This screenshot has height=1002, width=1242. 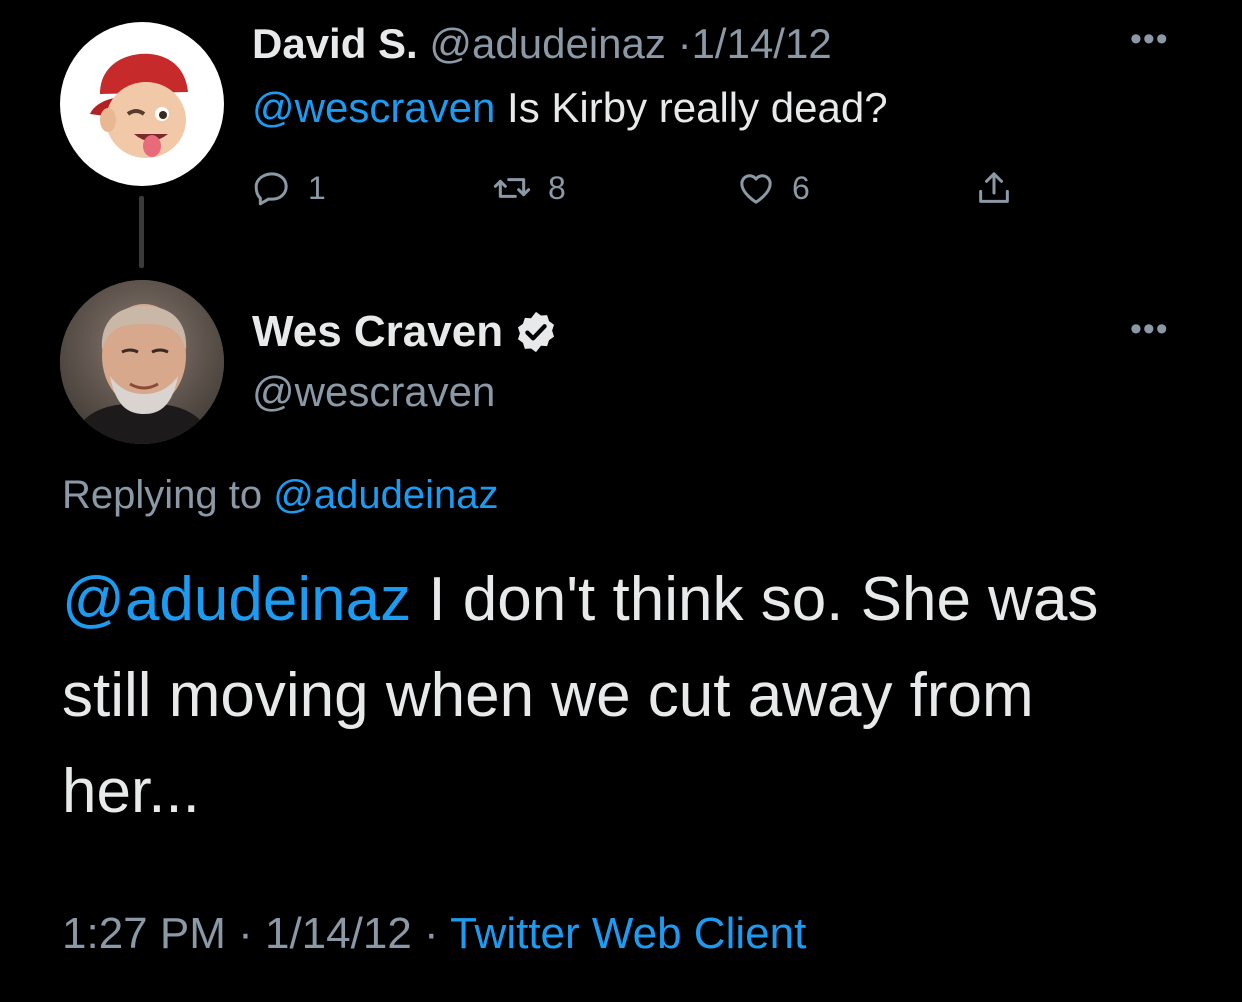 I want to click on tweet-time: 1:27 PM, so click(x=144, y=933).